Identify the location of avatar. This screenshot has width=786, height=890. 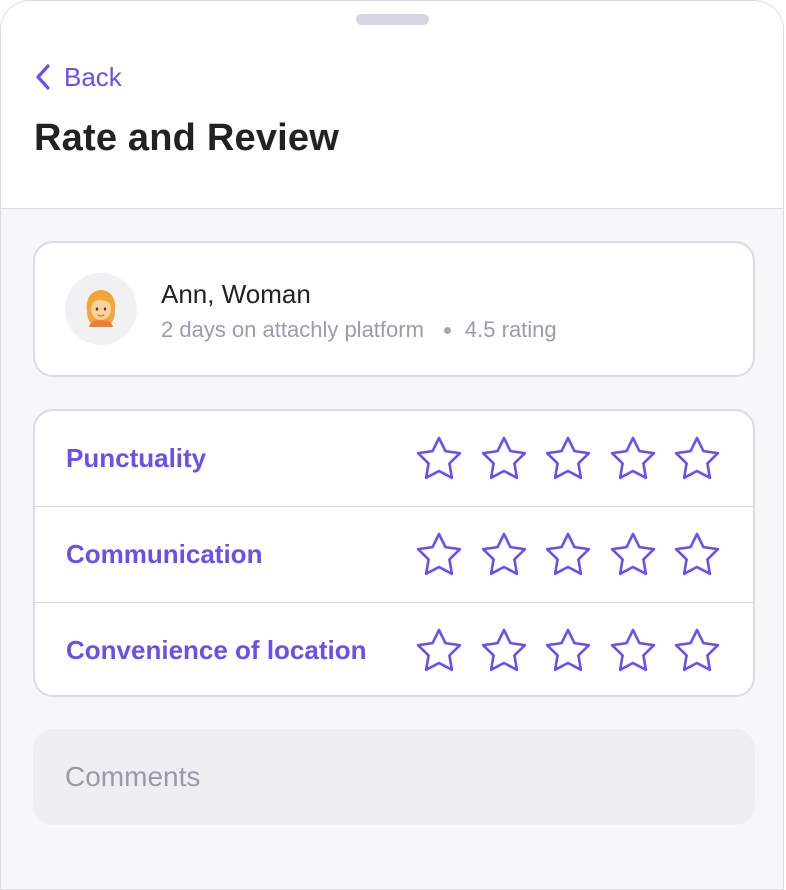
(101, 309).